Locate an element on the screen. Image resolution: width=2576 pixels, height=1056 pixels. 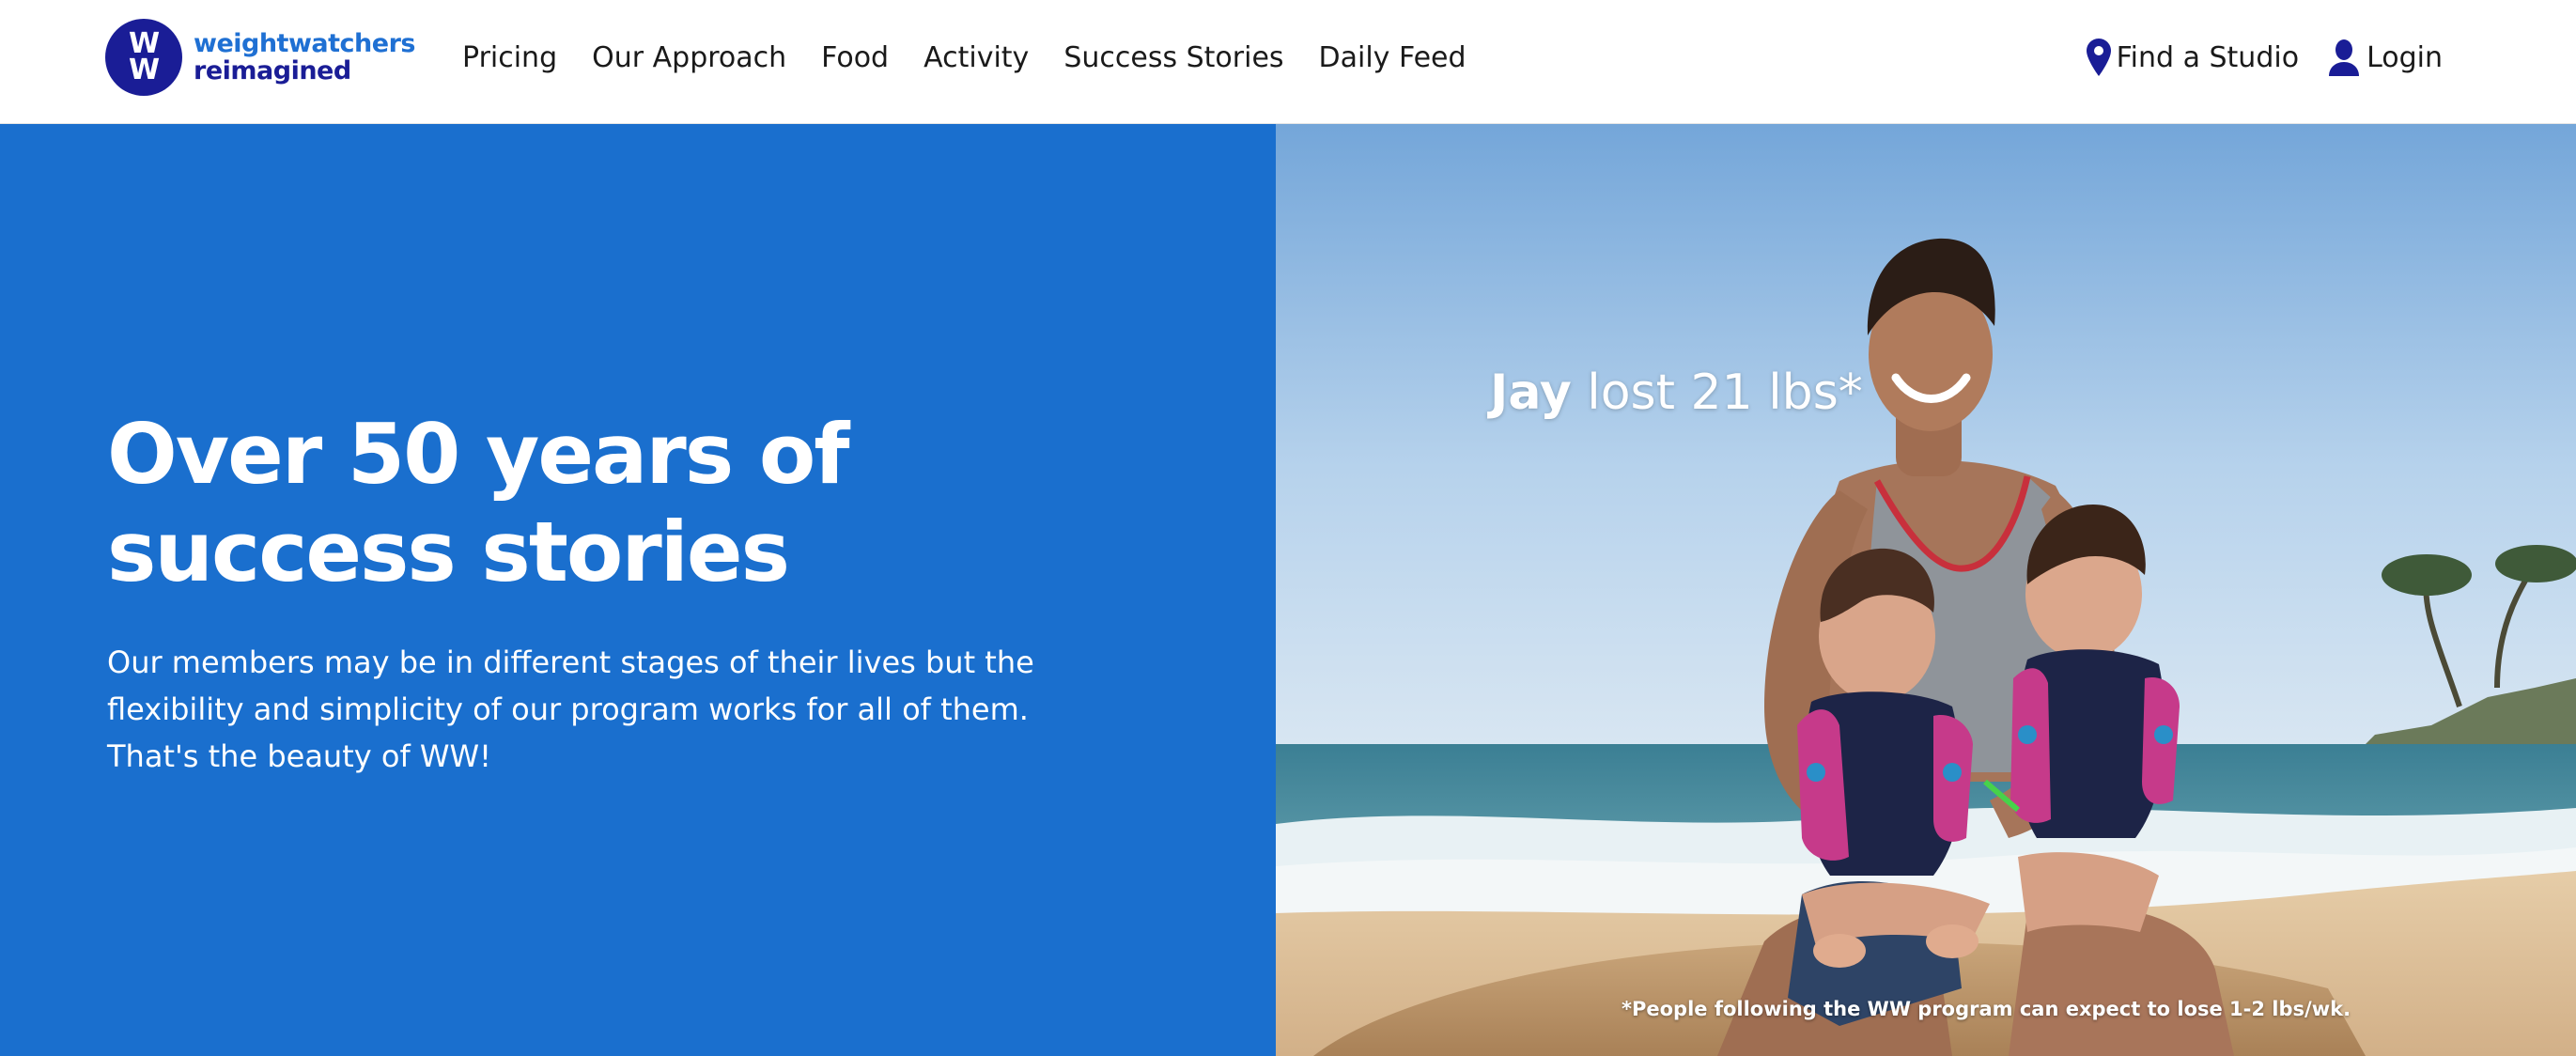
member-caption: Jay lost 21 lbs* is located at coordinates (1677, 393).